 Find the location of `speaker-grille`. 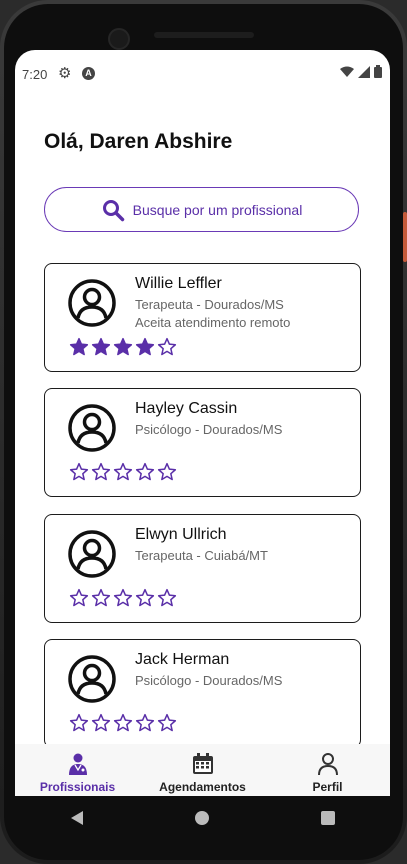

speaker-grille is located at coordinates (204, 35).